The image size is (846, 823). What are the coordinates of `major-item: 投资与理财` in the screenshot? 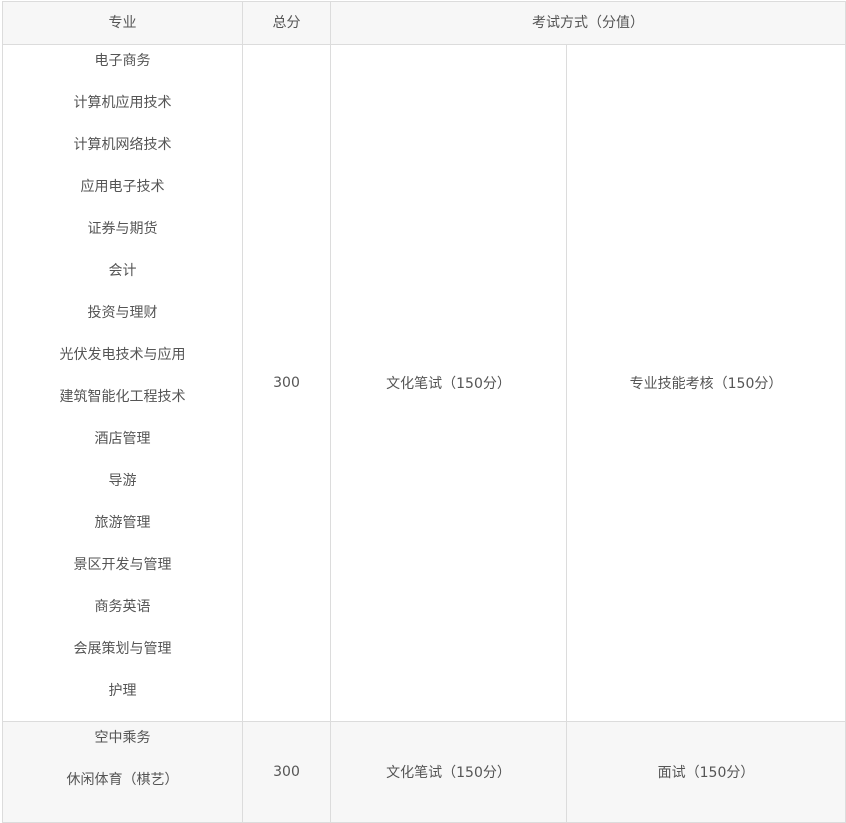 It's located at (122, 313).